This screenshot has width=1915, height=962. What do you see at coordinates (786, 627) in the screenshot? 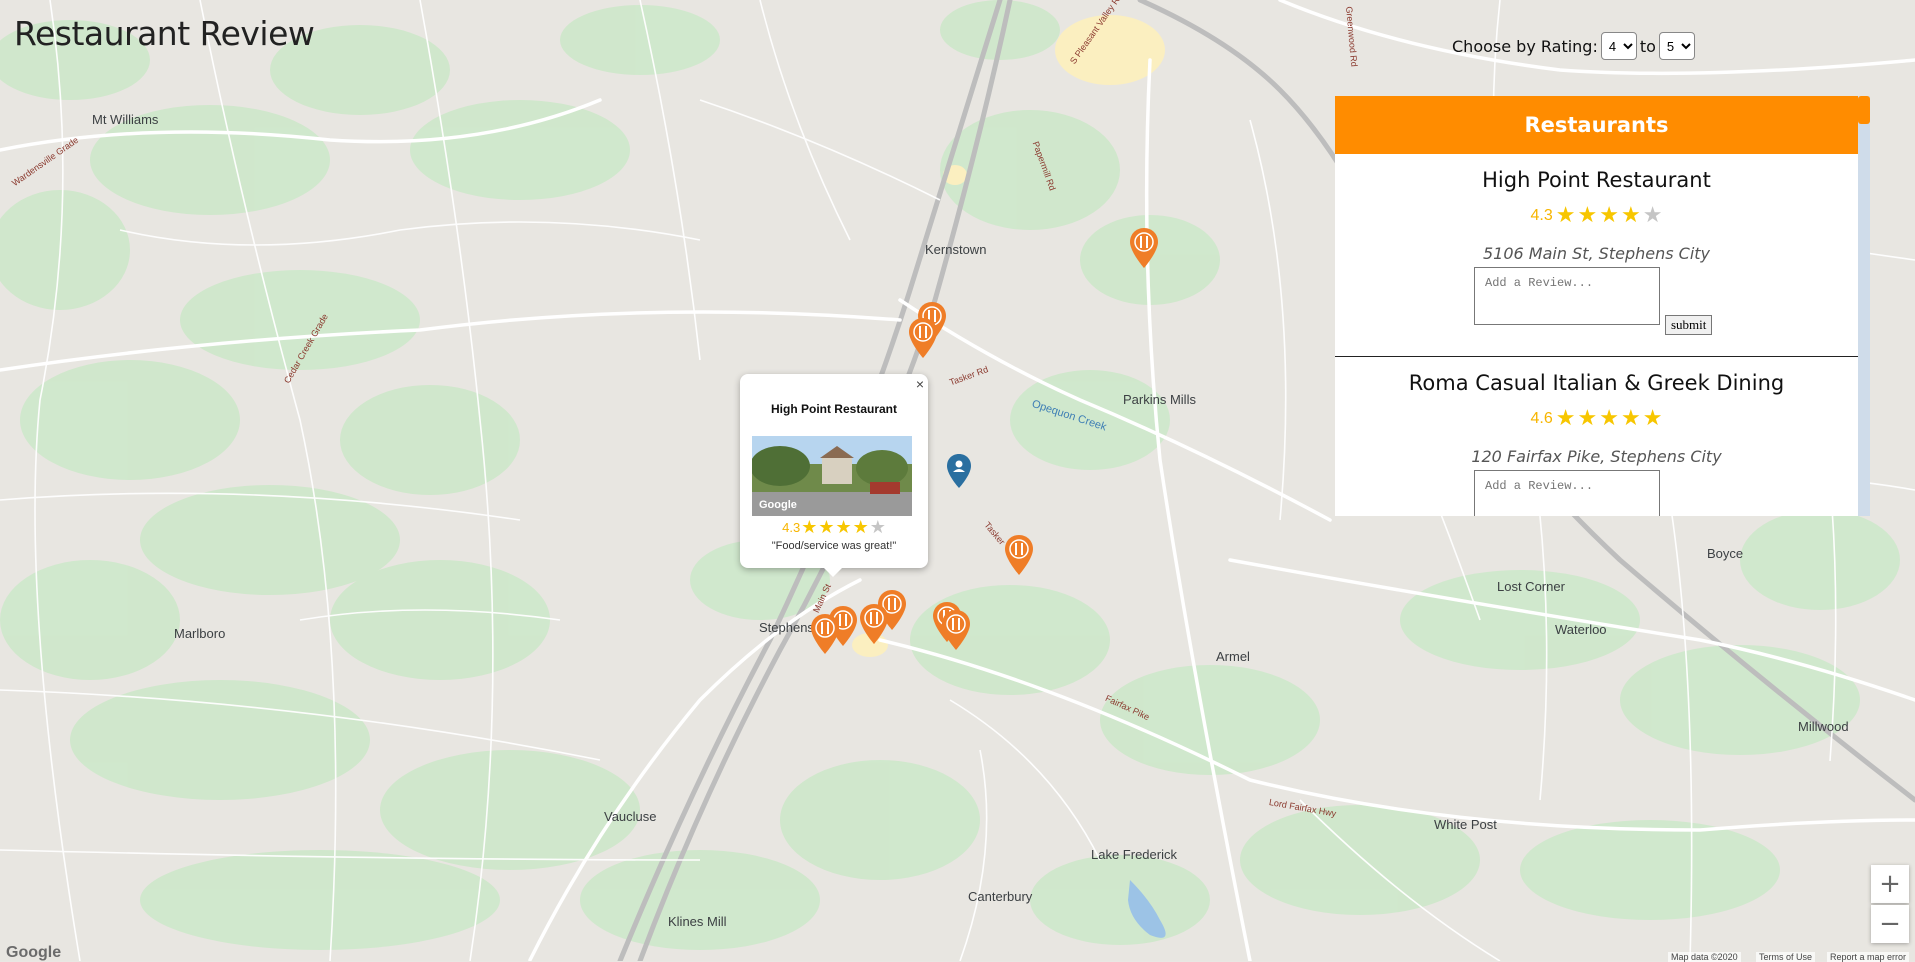
I see `place-label-stephens: Stephens` at bounding box center [786, 627].